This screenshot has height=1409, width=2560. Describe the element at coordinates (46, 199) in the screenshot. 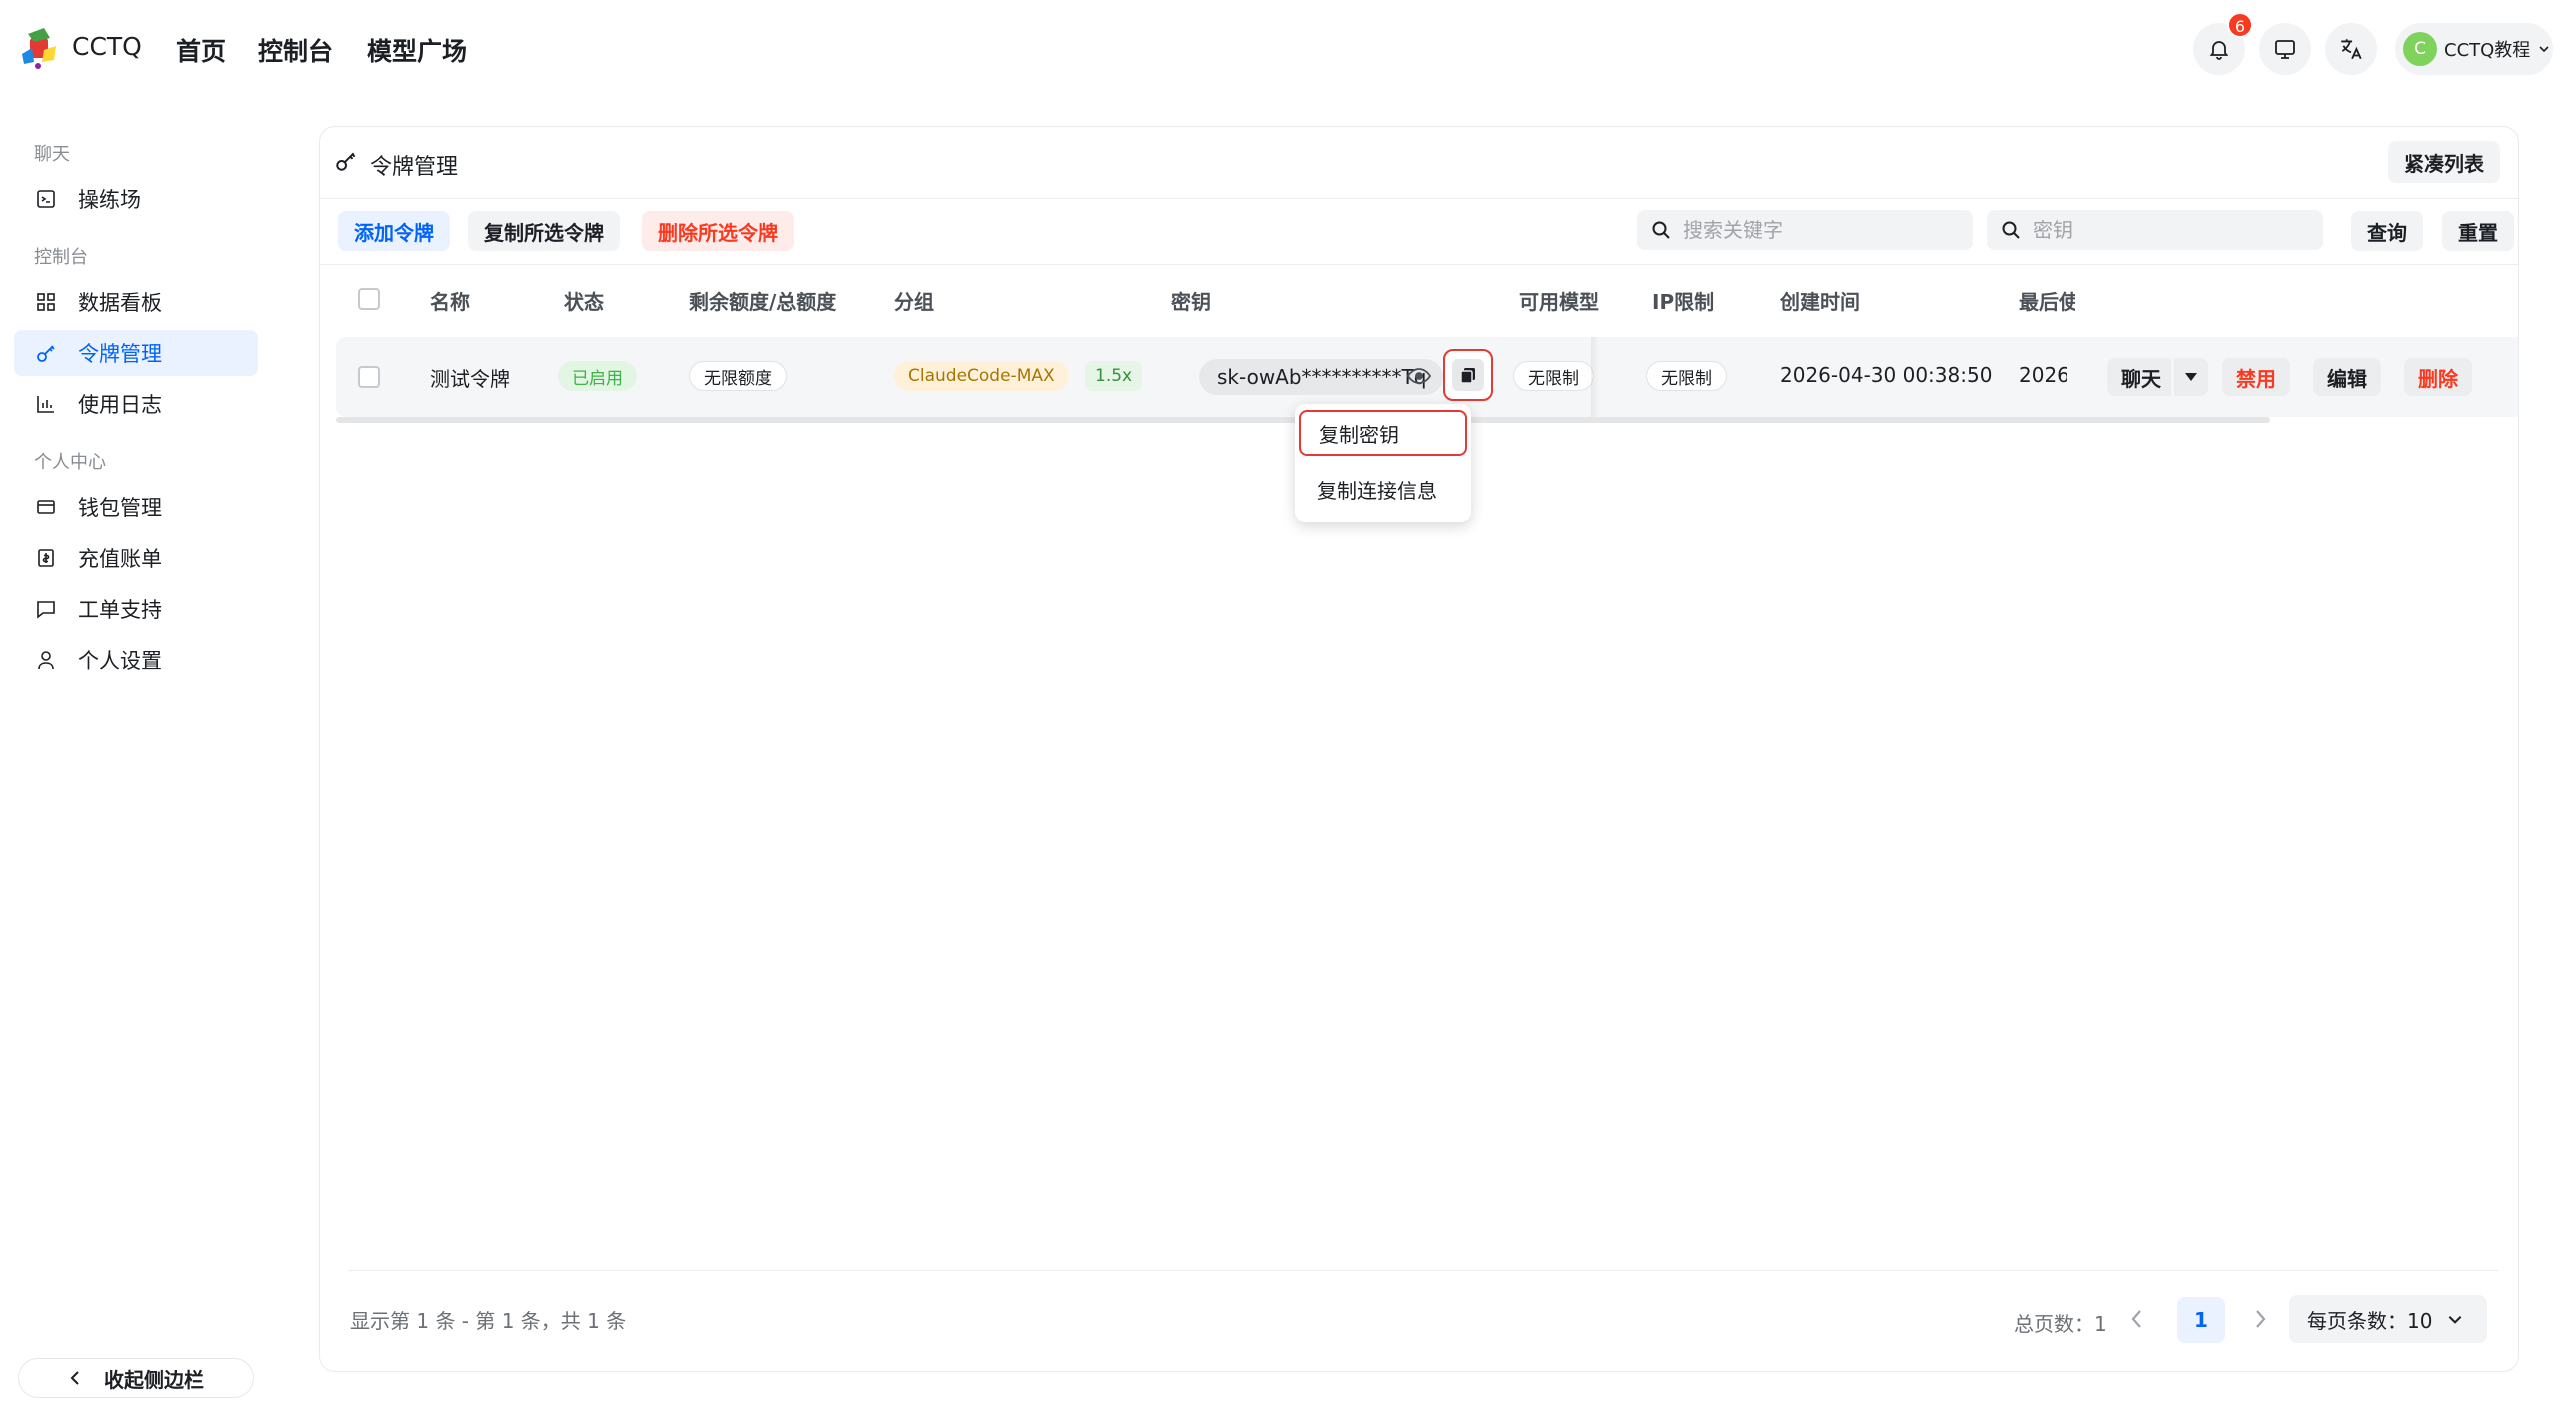

I see `playground-icon` at that location.